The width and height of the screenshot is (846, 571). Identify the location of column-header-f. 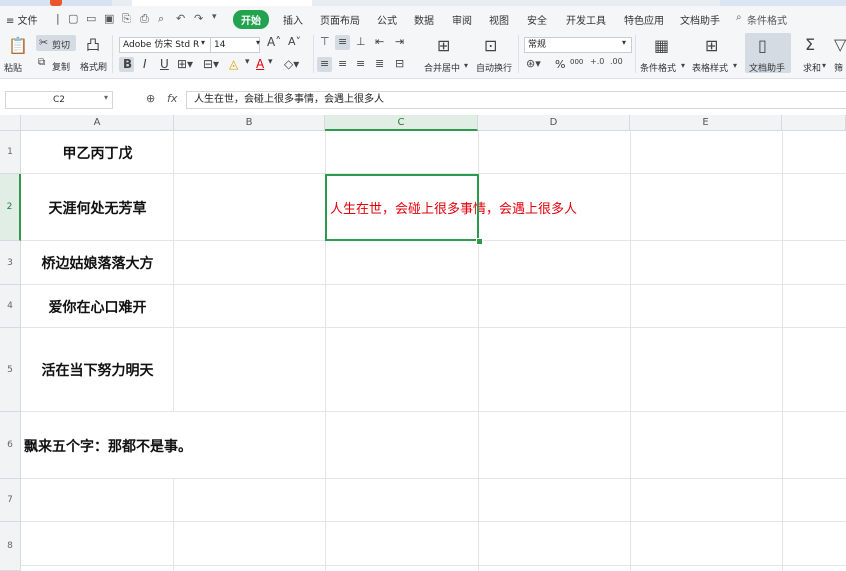
(814, 123).